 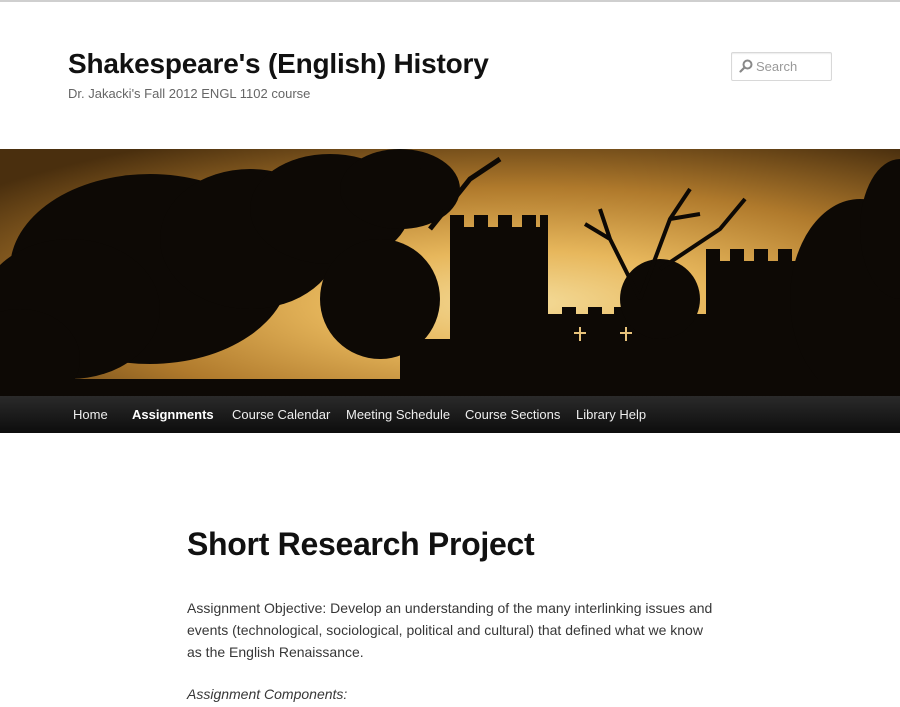 What do you see at coordinates (278, 64) in the screenshot?
I see `site-title: Shakespeare's (English) History` at bounding box center [278, 64].